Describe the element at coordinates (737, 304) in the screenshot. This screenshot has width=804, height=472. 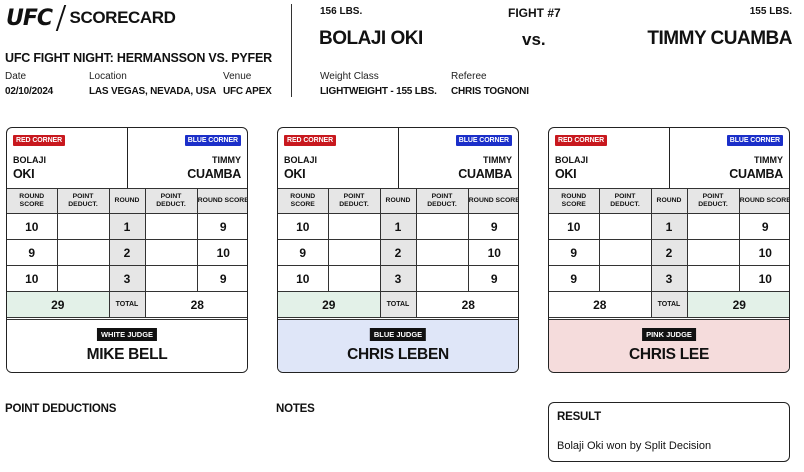
I see `blue-total-score: 29` at that location.